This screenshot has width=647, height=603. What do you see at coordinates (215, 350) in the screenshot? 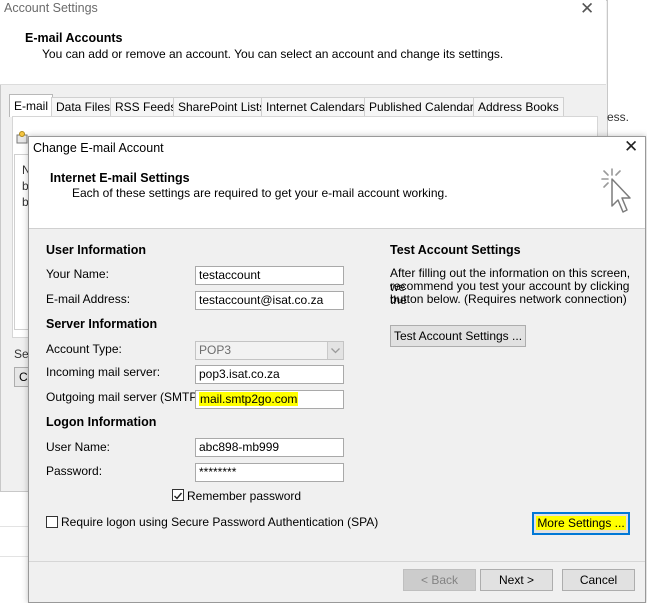
I see `account-type-value: POP3` at bounding box center [215, 350].